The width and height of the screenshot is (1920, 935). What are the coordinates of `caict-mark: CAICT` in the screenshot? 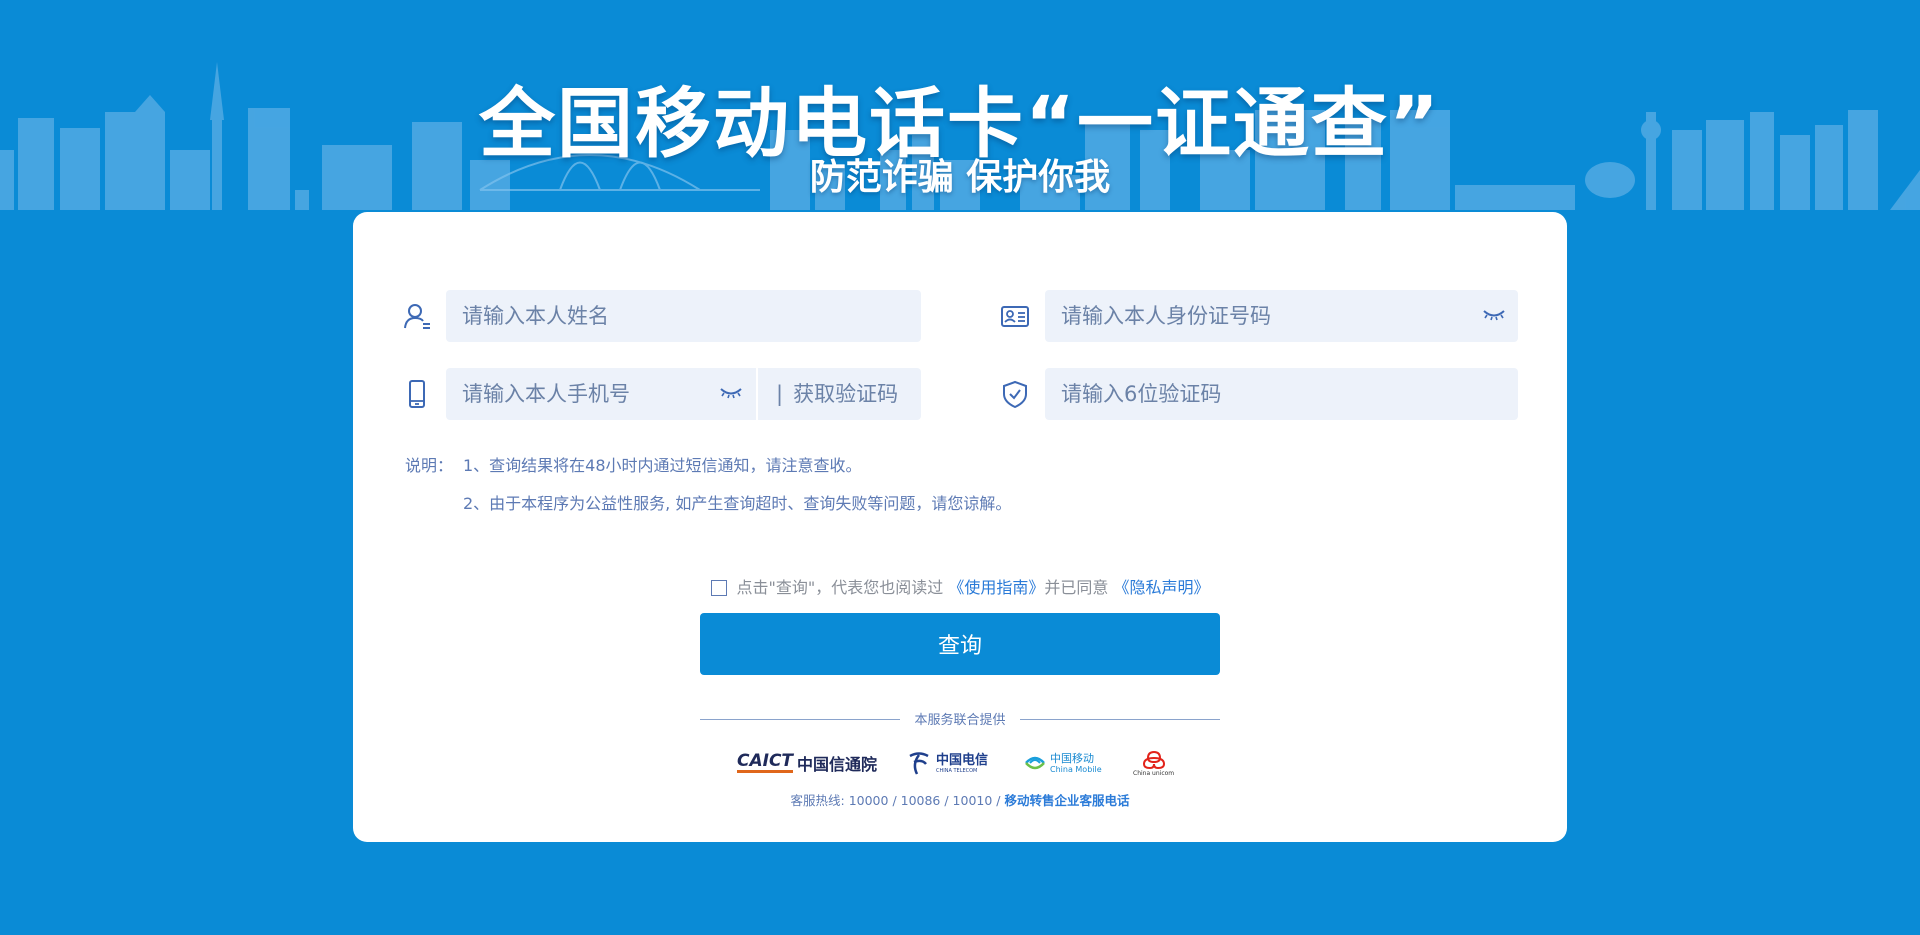 It's located at (765, 762).